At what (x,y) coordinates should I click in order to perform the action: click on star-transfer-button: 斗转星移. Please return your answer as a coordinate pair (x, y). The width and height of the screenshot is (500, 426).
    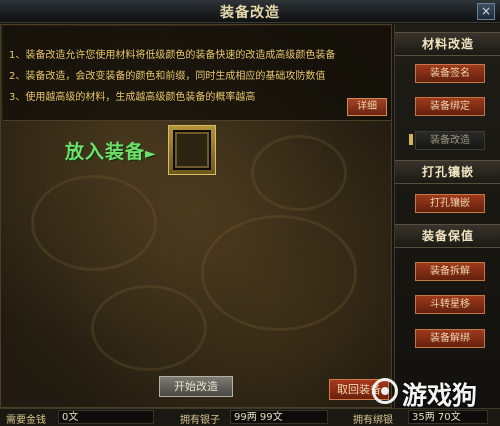
    Looking at the image, I should click on (450, 304).